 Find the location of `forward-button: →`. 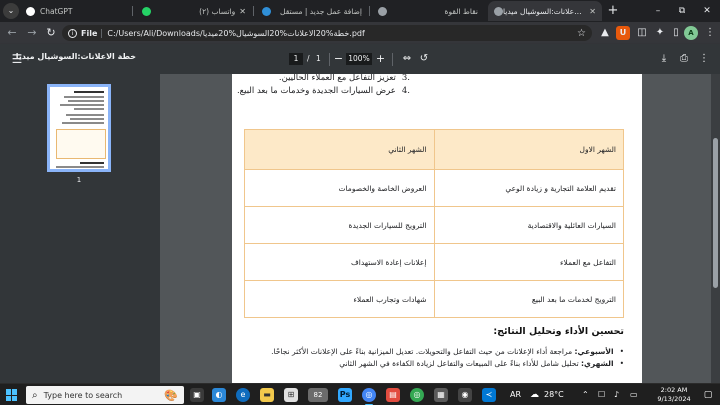

forward-button: → is located at coordinates (32, 33).